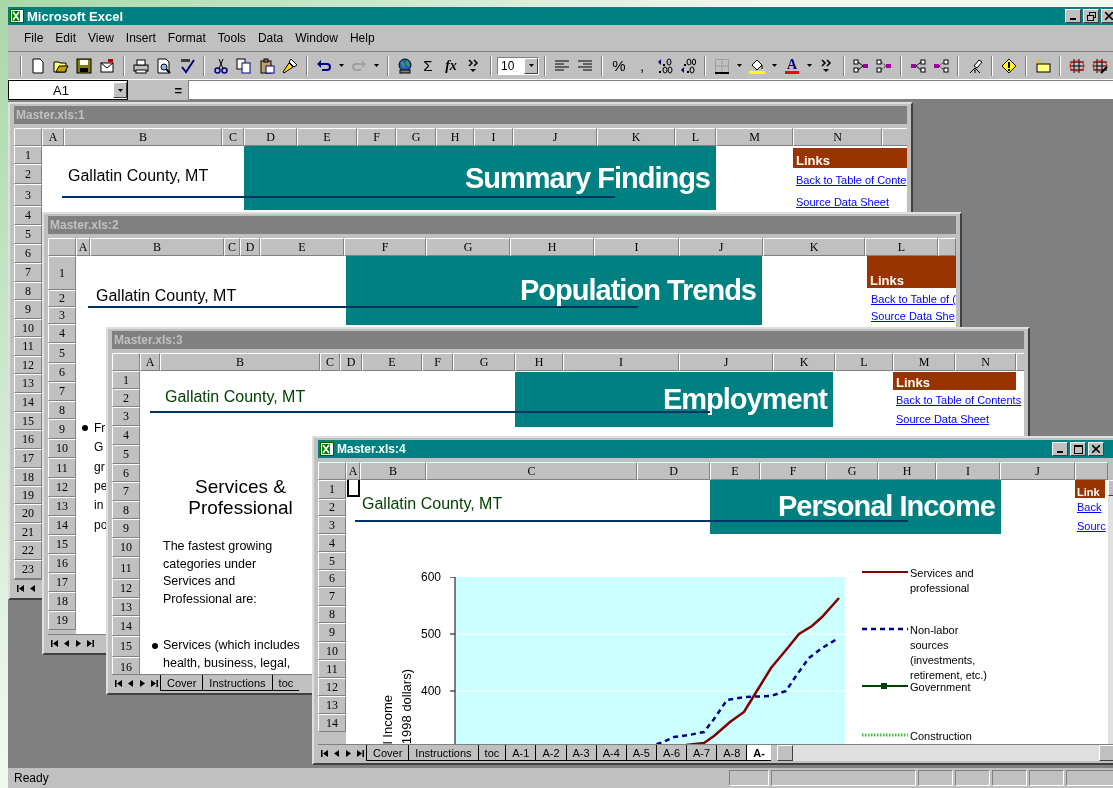 This screenshot has width=1113, height=788. I want to click on name-box: A1, so click(68, 90).